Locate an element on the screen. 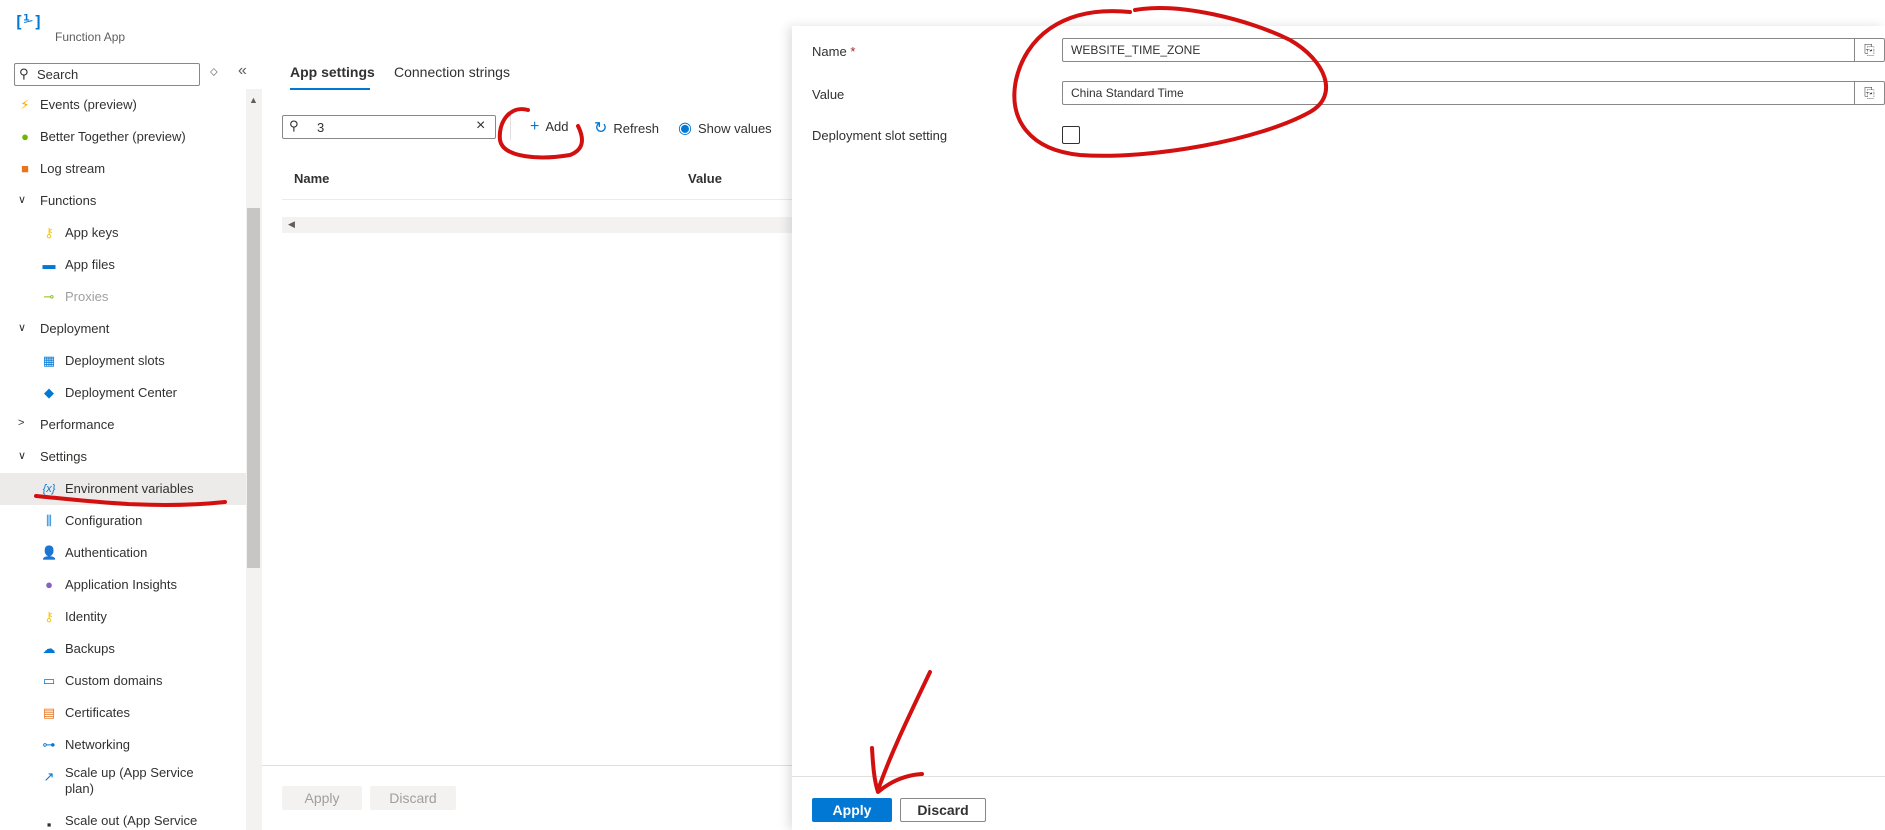  custom-domains-icon: ▭ is located at coordinates (49, 680).